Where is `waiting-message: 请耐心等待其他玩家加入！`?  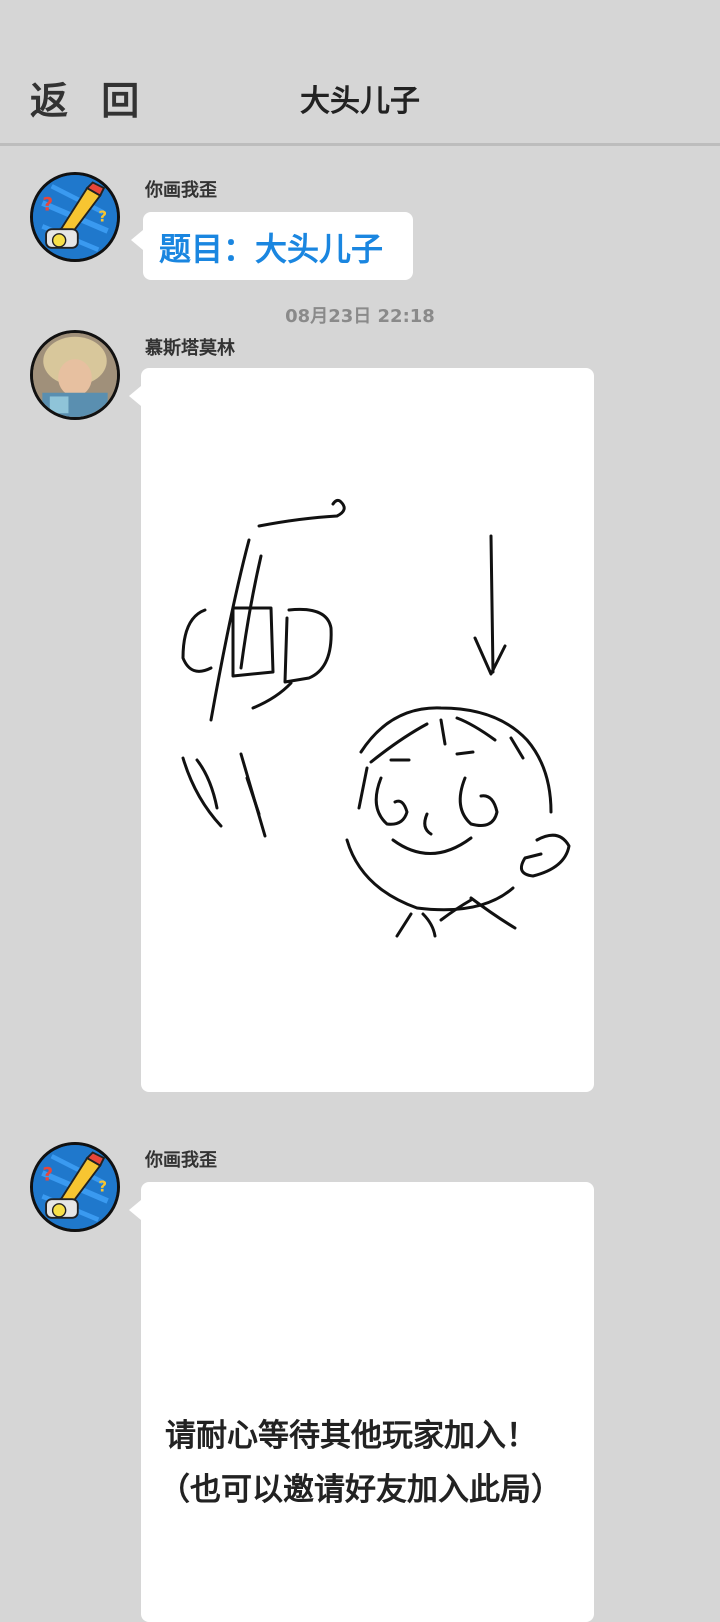 waiting-message: 请耐心等待其他玩家加入！ is located at coordinates (351, 1436).